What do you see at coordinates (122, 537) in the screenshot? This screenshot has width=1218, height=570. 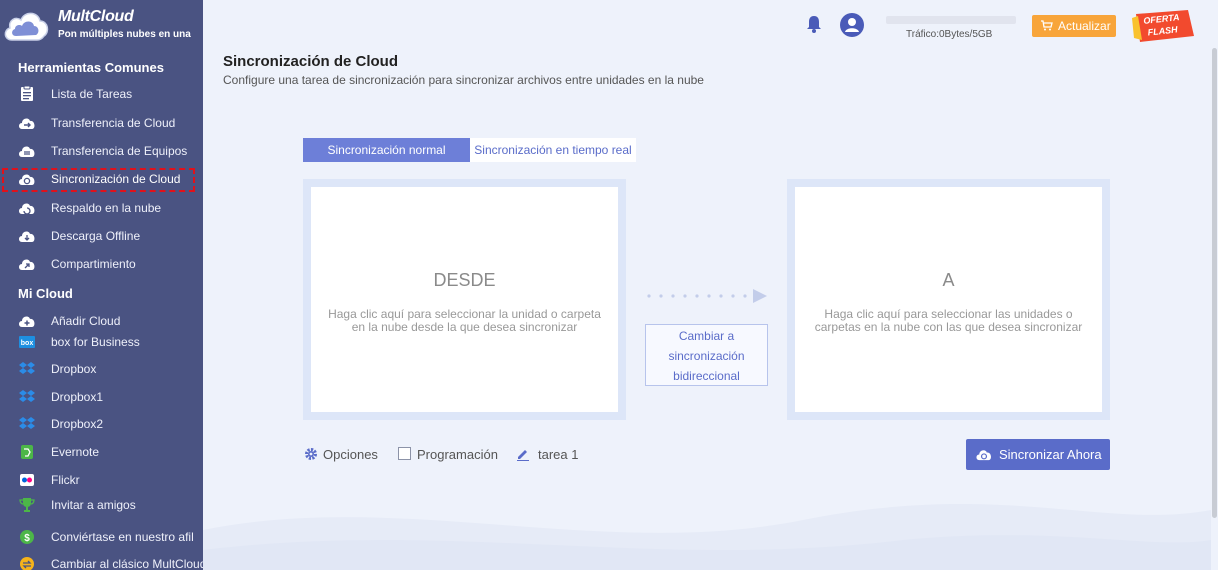 I see `sidebar-item-label: Conviértase en nuestro afil` at bounding box center [122, 537].